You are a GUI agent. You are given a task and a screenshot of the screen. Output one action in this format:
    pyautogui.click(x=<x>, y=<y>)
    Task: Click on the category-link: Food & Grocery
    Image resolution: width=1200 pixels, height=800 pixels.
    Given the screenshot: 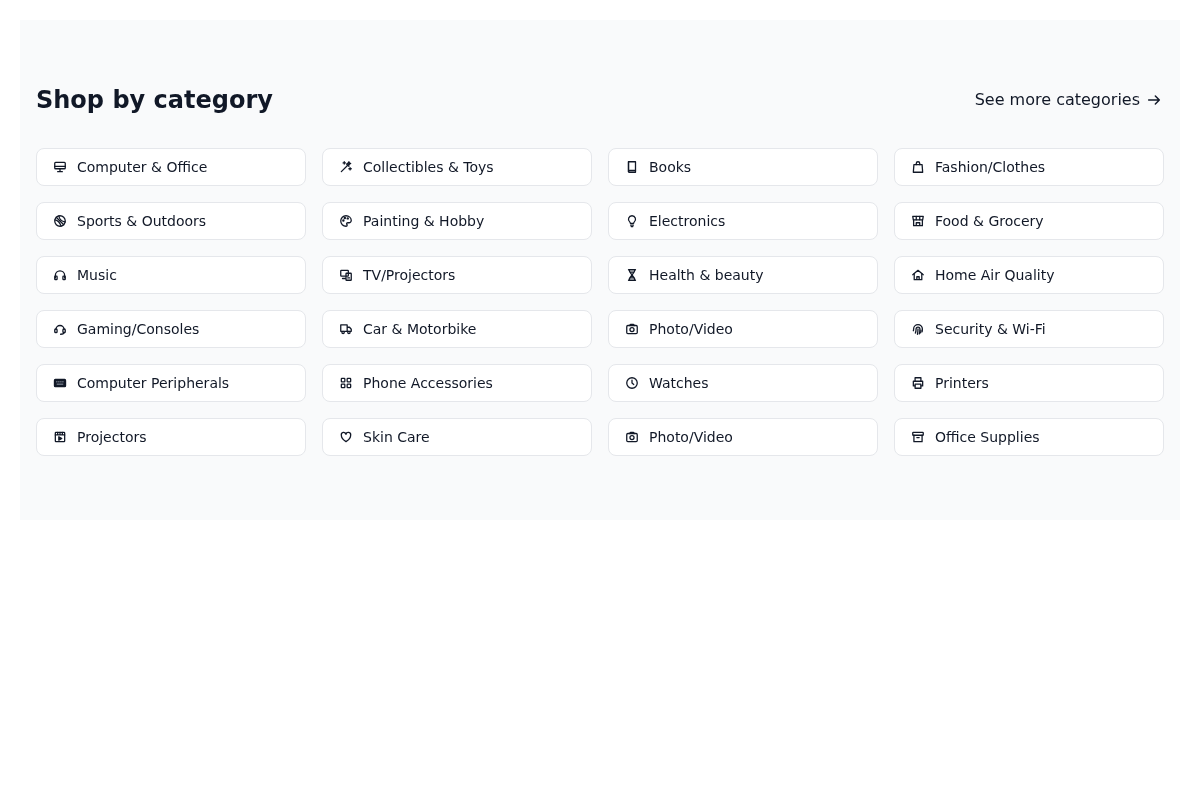 What is the action you would take?
    pyautogui.click(x=1029, y=221)
    